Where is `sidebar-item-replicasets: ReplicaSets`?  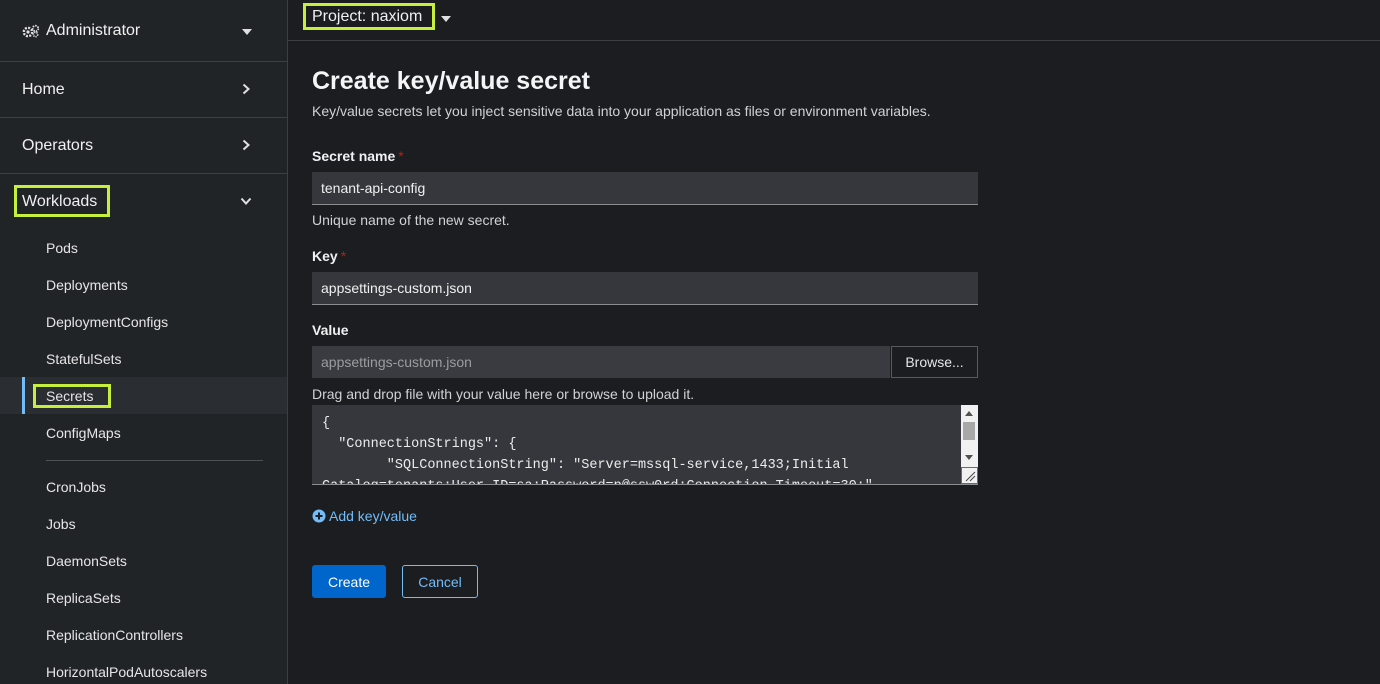
sidebar-item-replicasets: ReplicaSets is located at coordinates (143, 597).